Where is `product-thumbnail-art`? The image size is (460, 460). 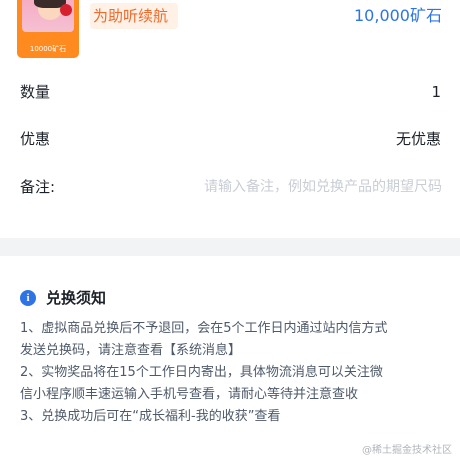
product-thumbnail-art is located at coordinates (48, 16).